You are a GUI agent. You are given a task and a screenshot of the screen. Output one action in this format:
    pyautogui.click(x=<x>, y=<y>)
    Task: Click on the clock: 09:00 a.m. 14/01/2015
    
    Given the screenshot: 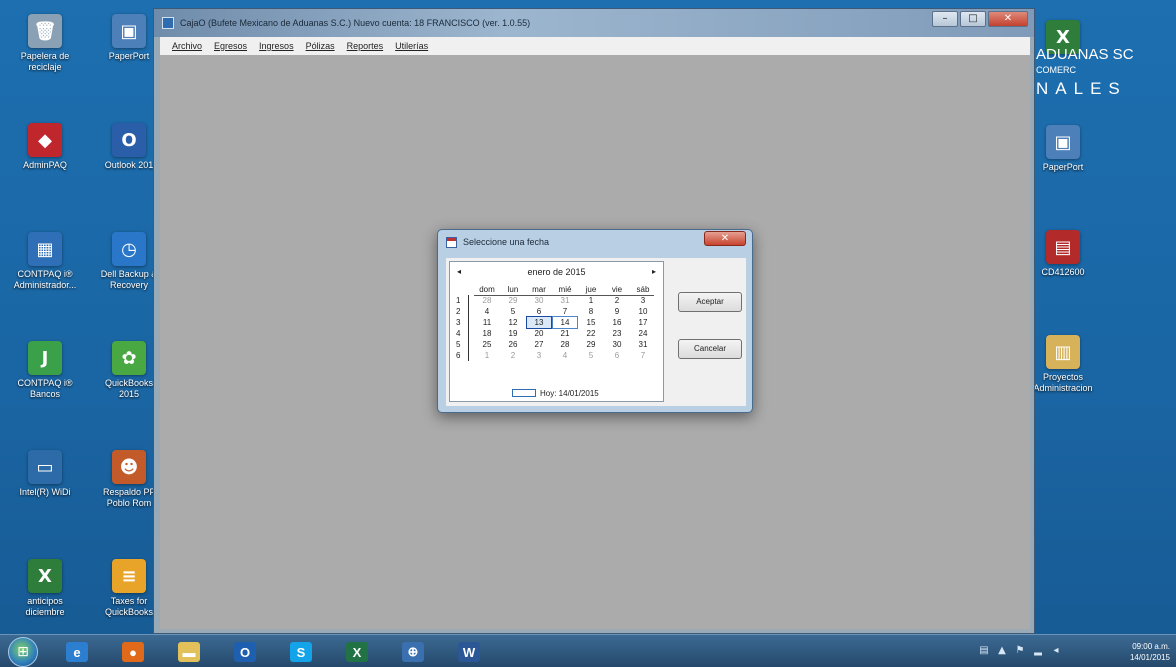 What is the action you would take?
    pyautogui.click(x=1150, y=652)
    